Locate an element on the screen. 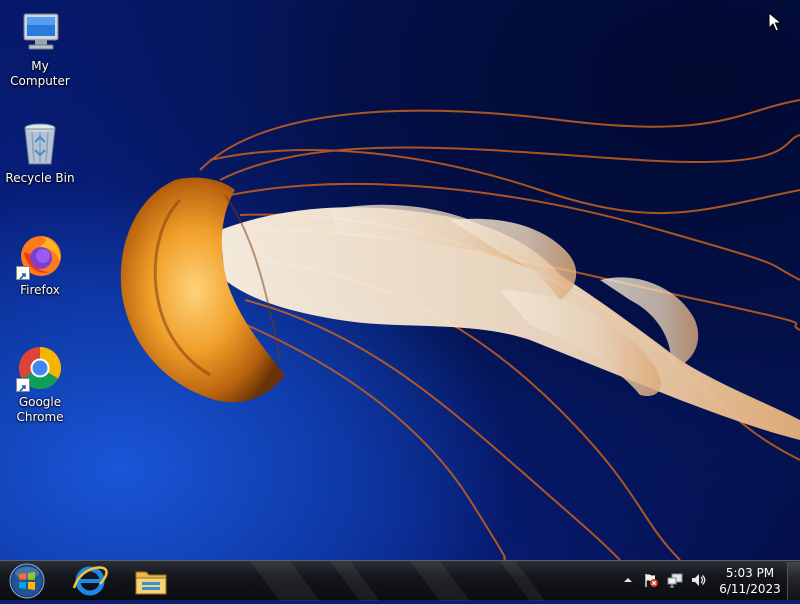  network-icon is located at coordinates (675, 580).